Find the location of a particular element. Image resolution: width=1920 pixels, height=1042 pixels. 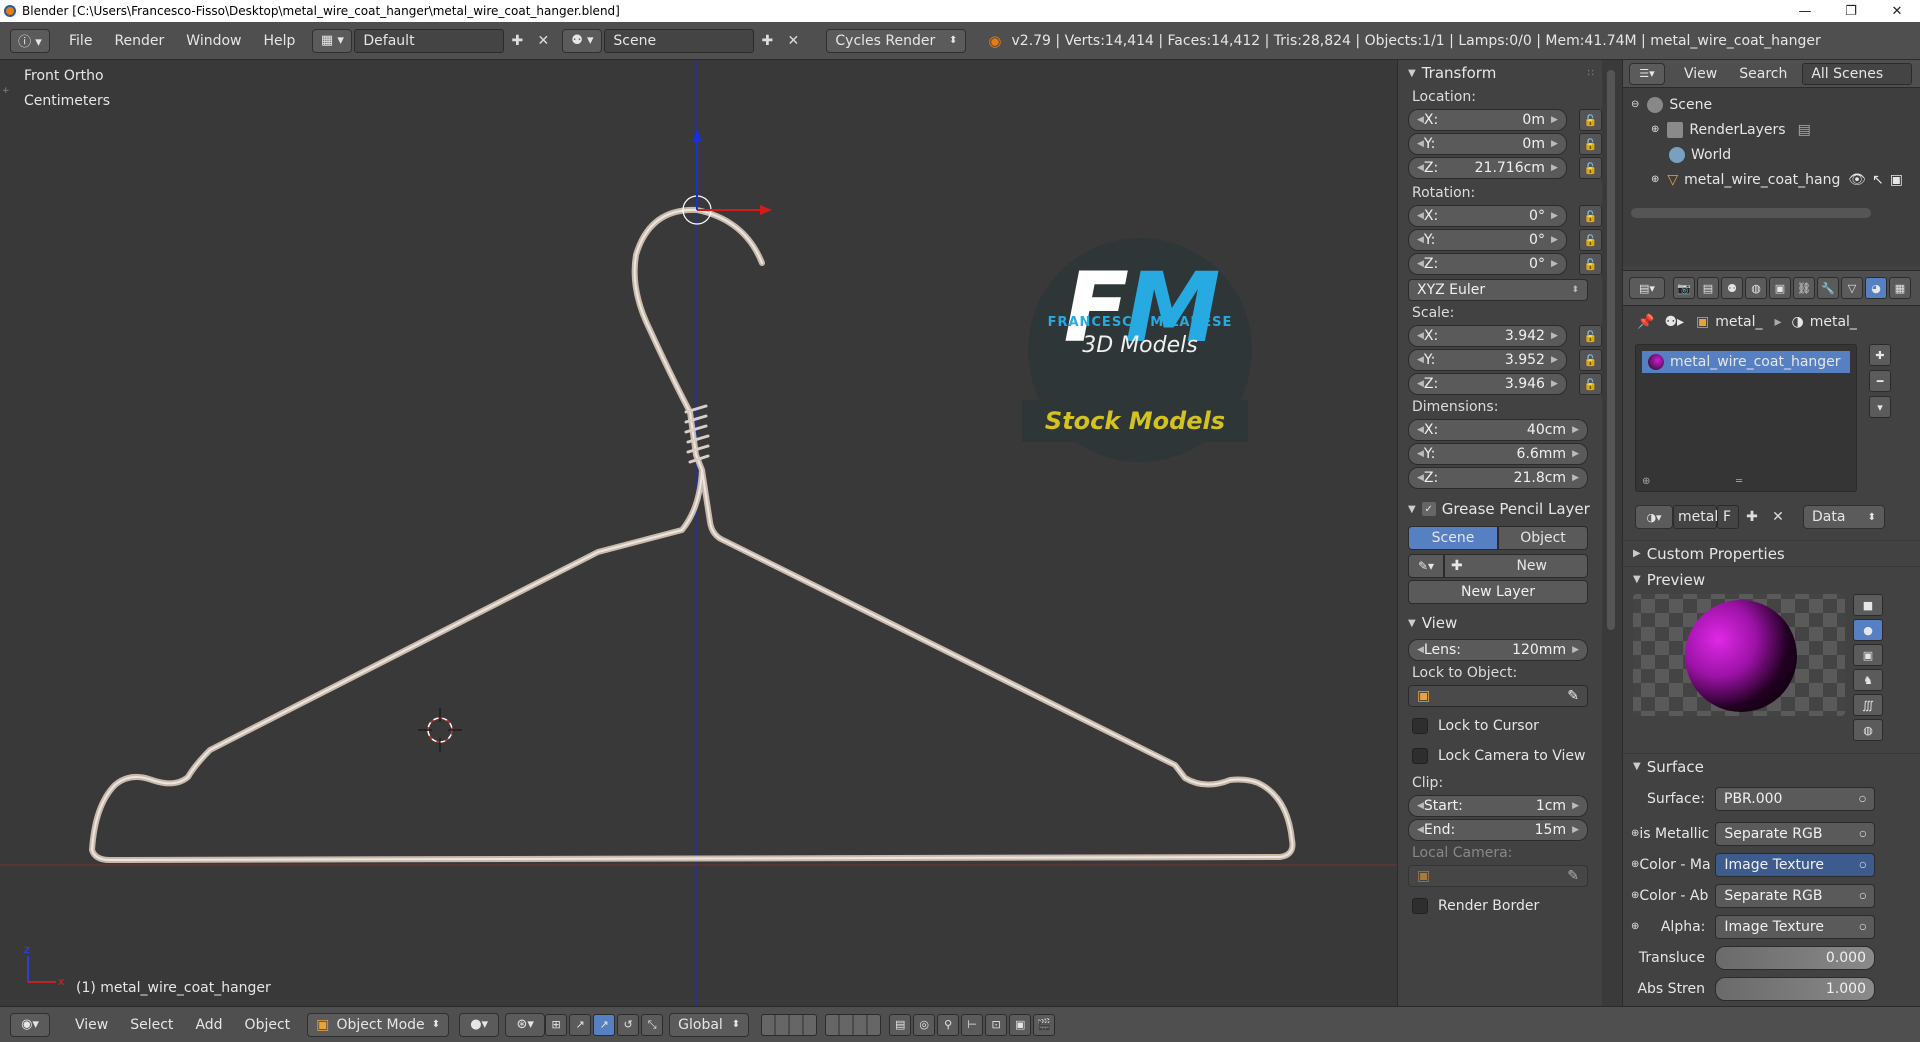

new-layer-button: New Layer is located at coordinates (1498, 592).